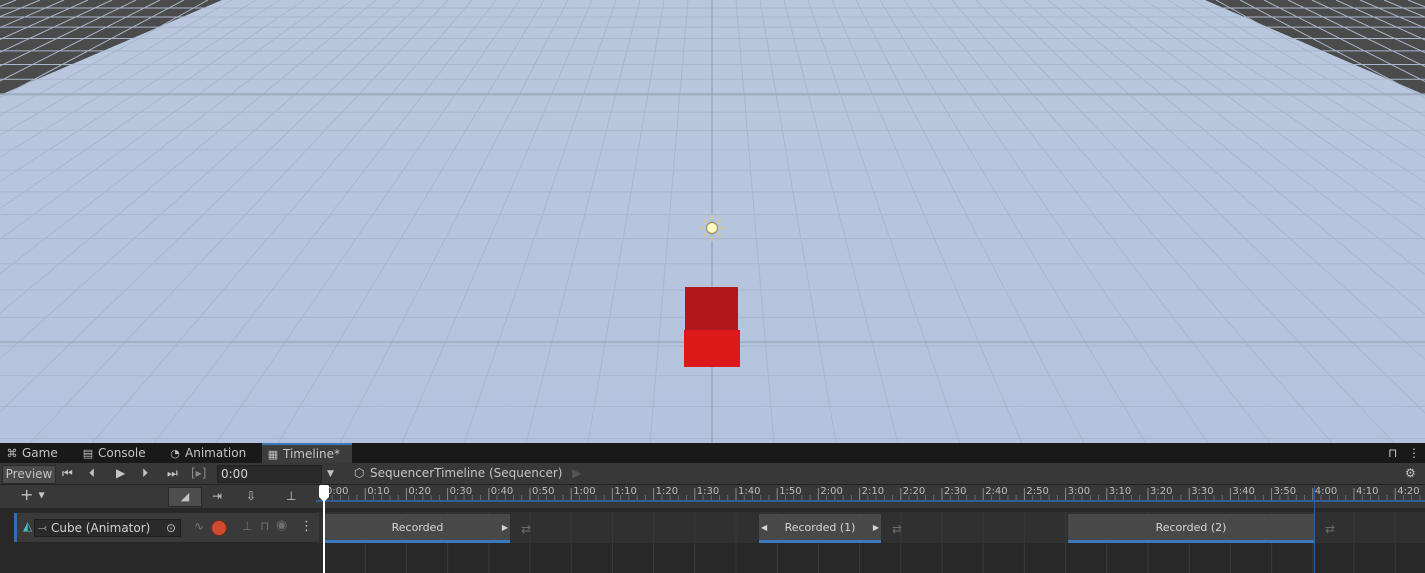 This screenshot has height=573, width=1425. I want to click on tab-console: ▤ Console, so click(113, 453).